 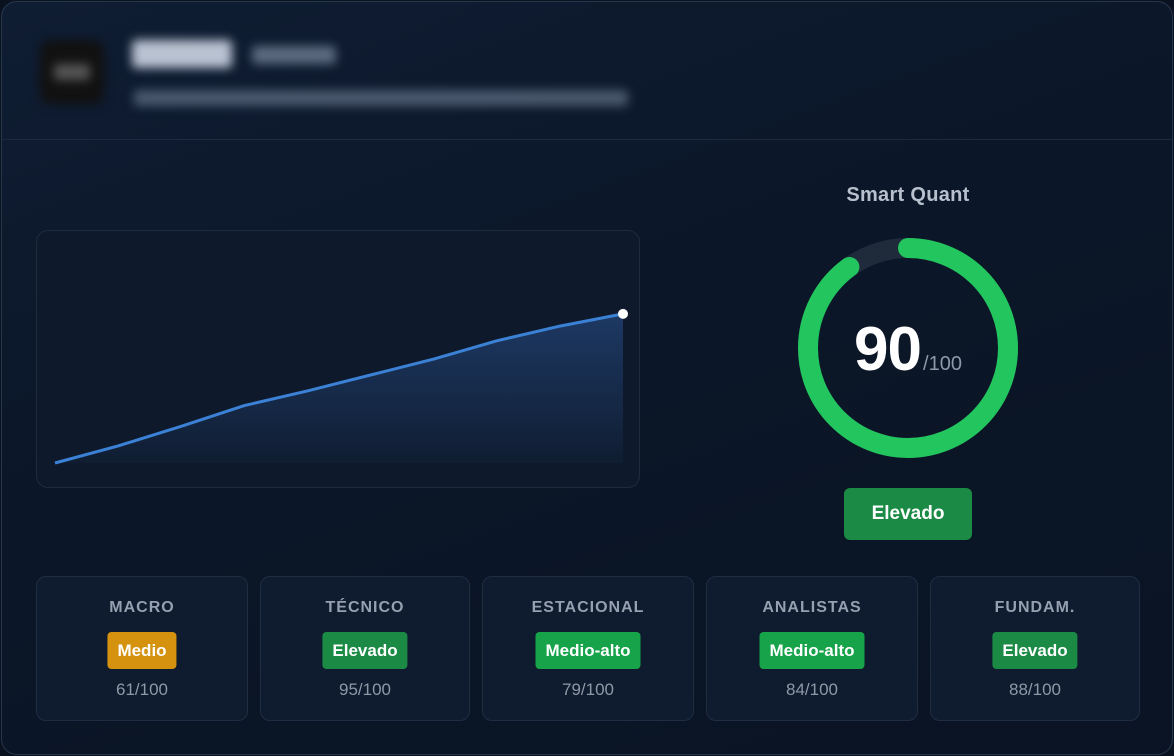 I want to click on metric-score: 61/100, so click(x=142, y=689).